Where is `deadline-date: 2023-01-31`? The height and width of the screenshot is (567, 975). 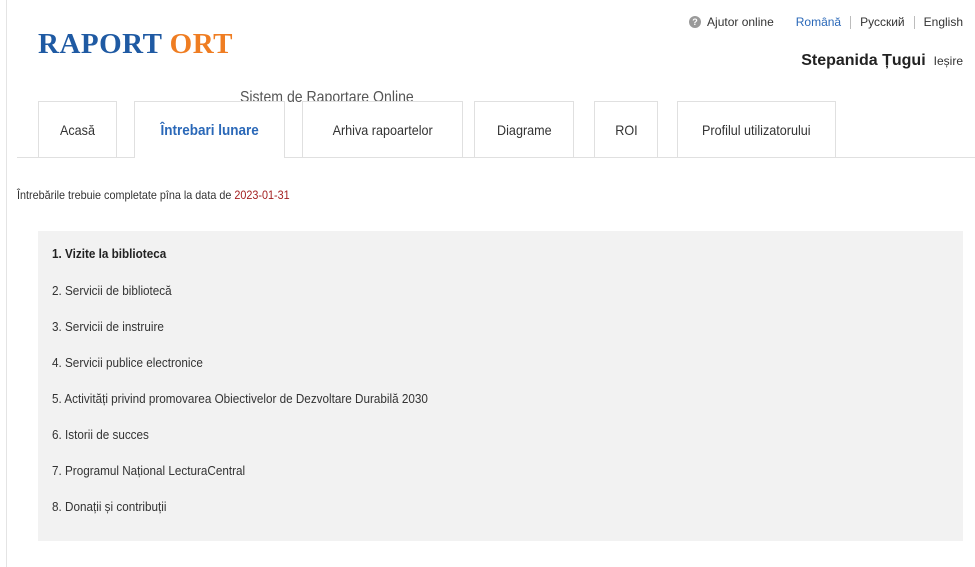
deadline-date: 2023-01-31 is located at coordinates (262, 195).